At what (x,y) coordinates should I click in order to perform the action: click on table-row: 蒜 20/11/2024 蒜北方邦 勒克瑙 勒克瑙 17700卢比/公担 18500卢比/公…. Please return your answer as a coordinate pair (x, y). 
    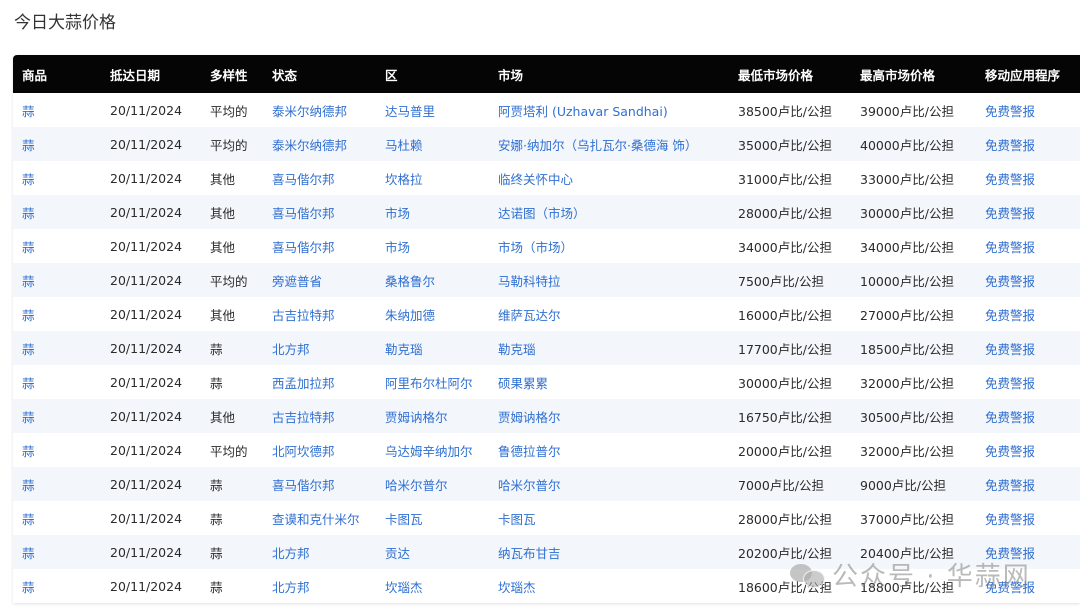
    Looking at the image, I should click on (546, 348).